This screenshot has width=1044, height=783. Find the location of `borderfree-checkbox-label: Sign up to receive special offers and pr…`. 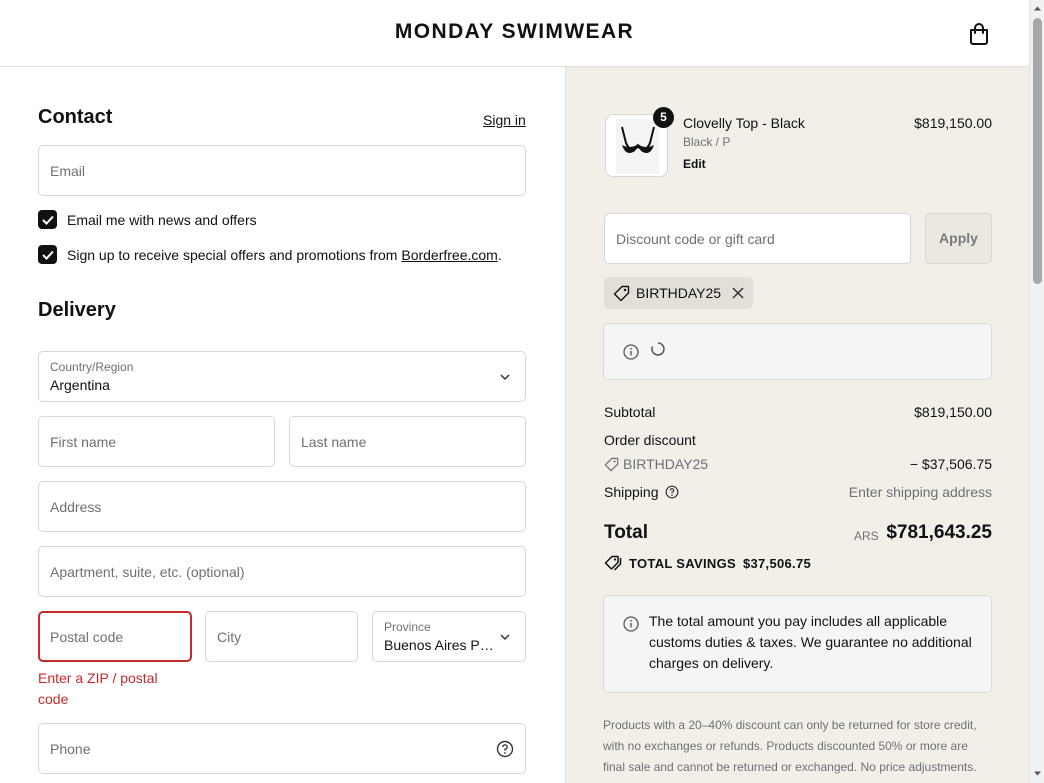

borderfree-checkbox-label: Sign up to receive special offers and pr… is located at coordinates (284, 255).